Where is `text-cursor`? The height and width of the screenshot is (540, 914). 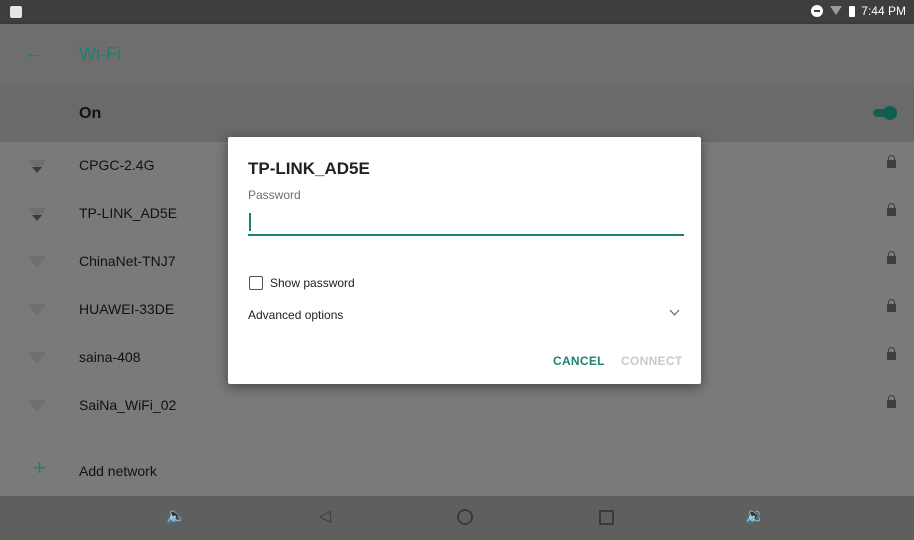 text-cursor is located at coordinates (250, 222).